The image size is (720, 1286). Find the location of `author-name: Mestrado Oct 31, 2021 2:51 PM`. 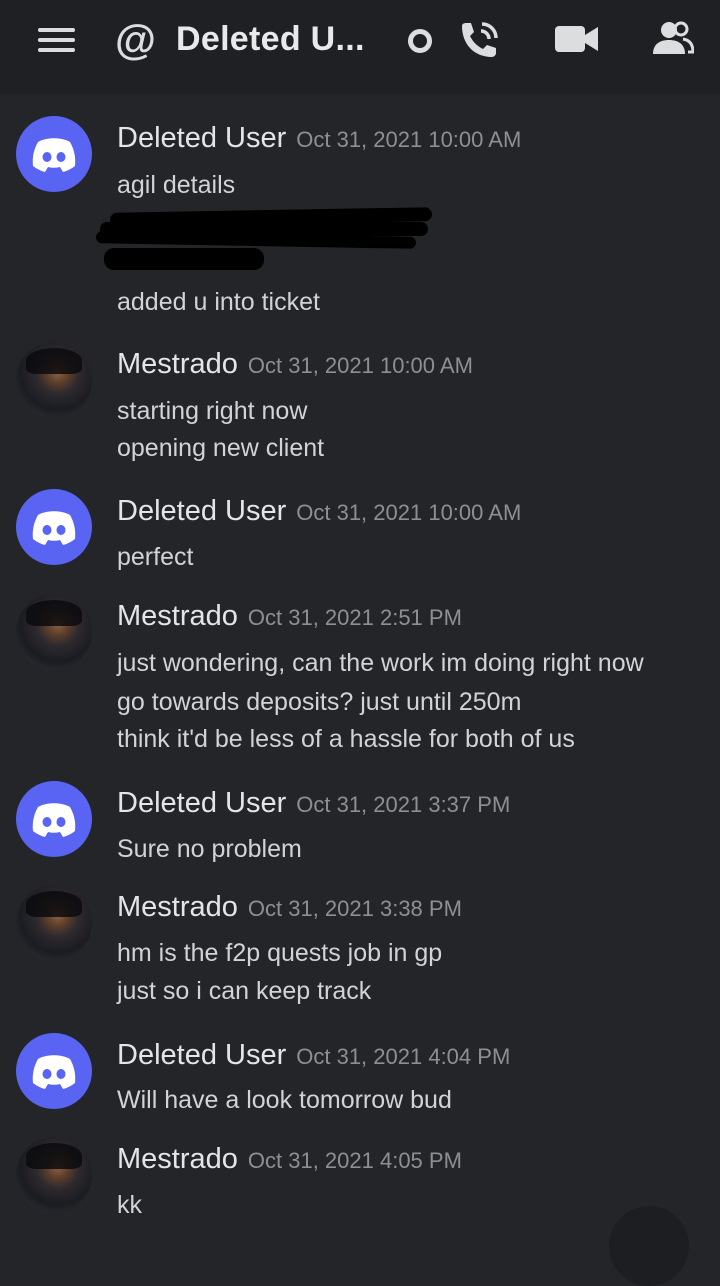

author-name: Mestrado Oct 31, 2021 2:51 PM is located at coordinates (289, 616).